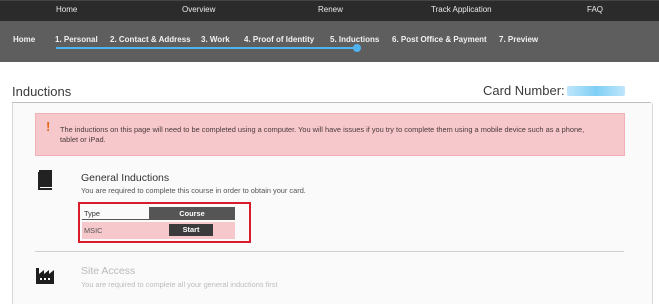 The height and width of the screenshot is (304, 659). Describe the element at coordinates (45, 276) in the screenshot. I see `factory-icon` at that location.